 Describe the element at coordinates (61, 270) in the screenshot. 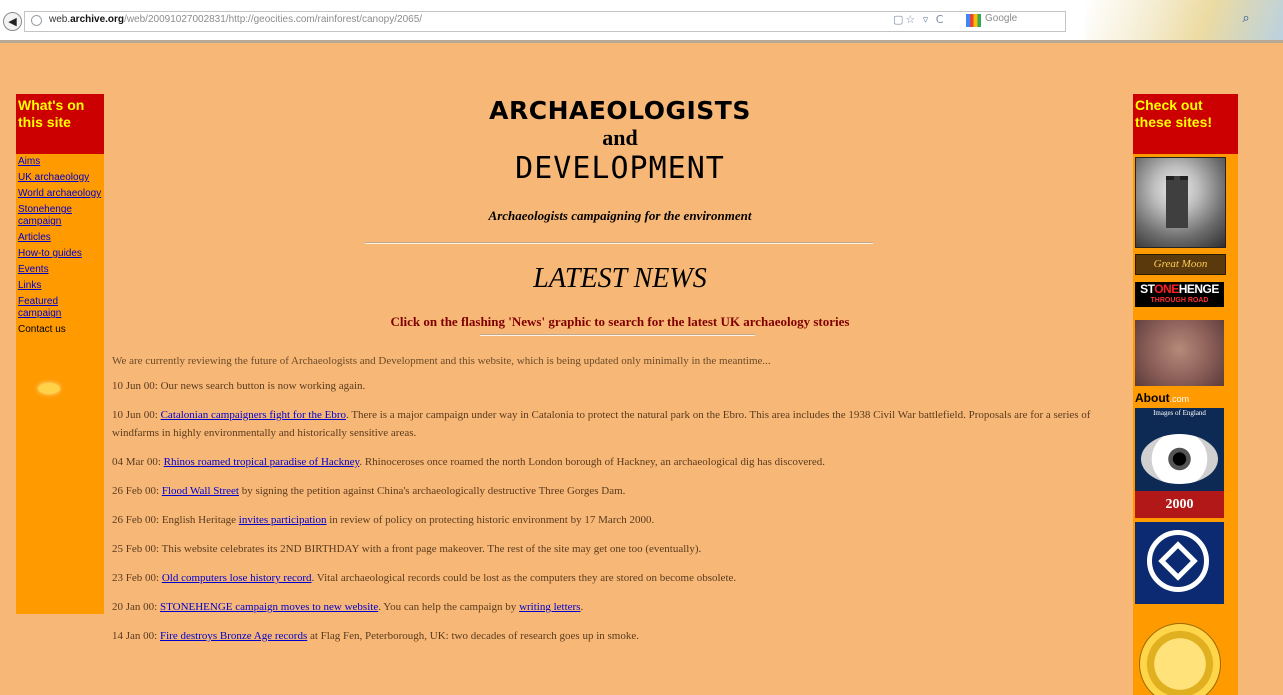

I see `nav-link-events: Events` at that location.